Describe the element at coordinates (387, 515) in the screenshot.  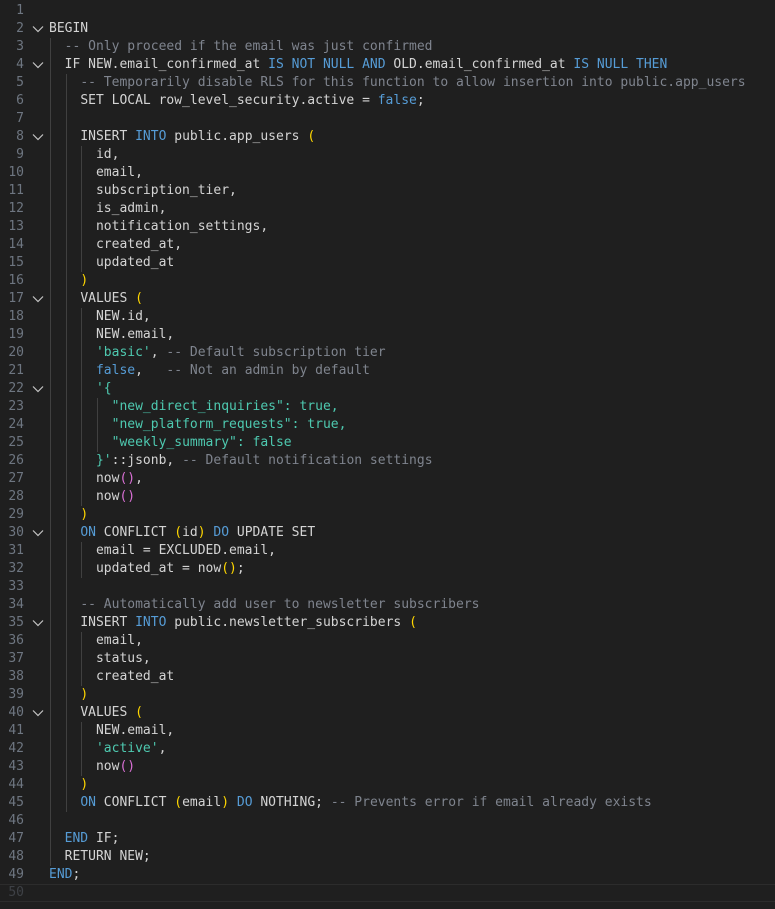
I see `code-line: 29)` at that location.